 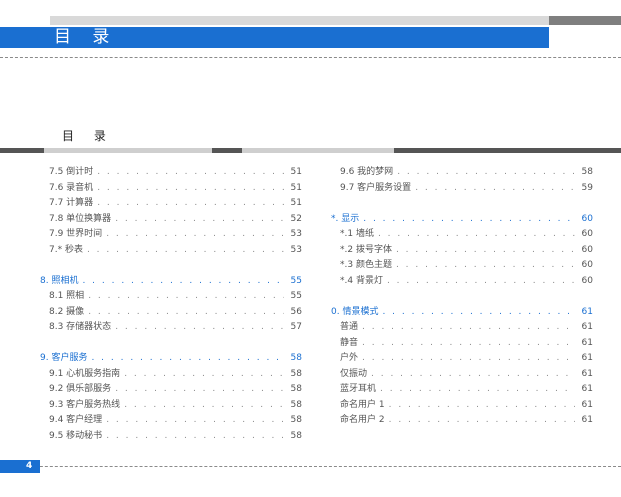 I want to click on toc-entry-title: 9.7 客户服务设置, so click(x=376, y=187).